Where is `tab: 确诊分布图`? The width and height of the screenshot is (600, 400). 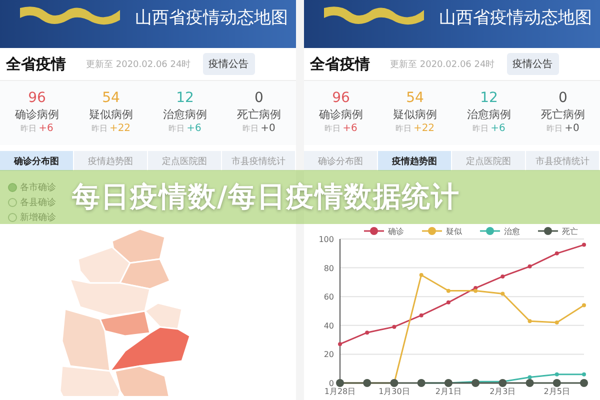 tab: 确诊分布图 is located at coordinates (37, 161).